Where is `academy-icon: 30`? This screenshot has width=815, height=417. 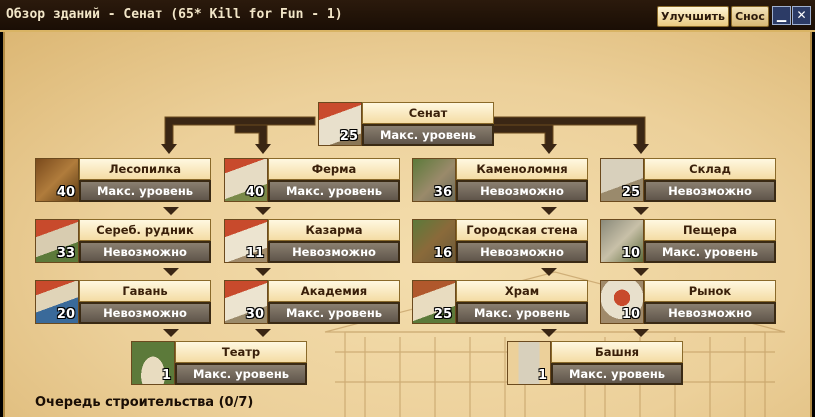
academy-icon: 30 is located at coordinates (246, 302).